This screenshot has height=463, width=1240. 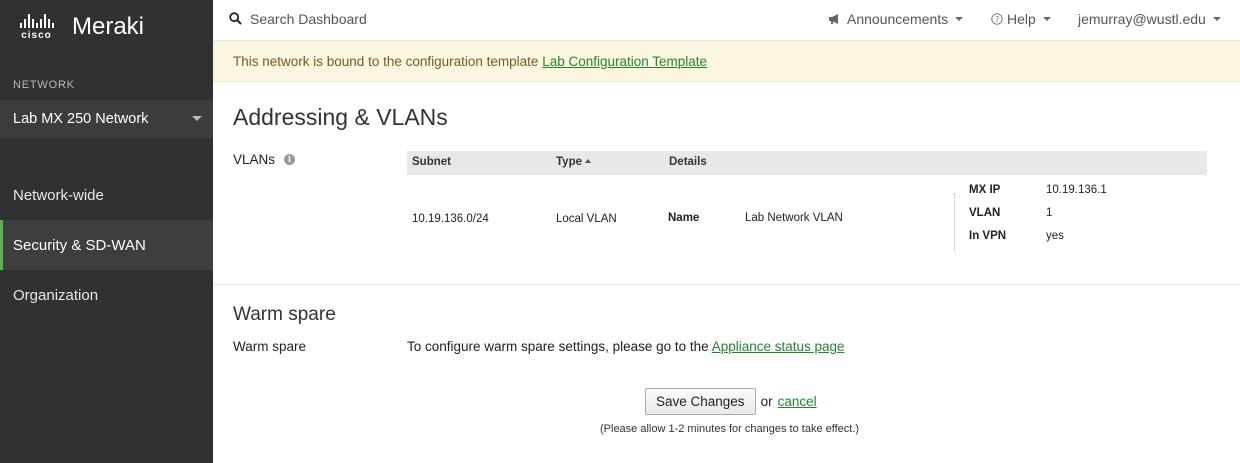 I want to click on help-circle-icon: ?, so click(x=997, y=19).